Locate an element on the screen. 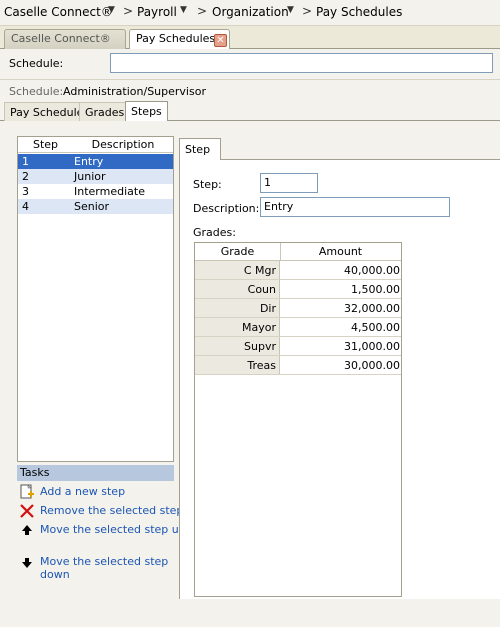 The image size is (500, 627). schedule-info-value: Administration/Supervisor is located at coordinates (134, 91).